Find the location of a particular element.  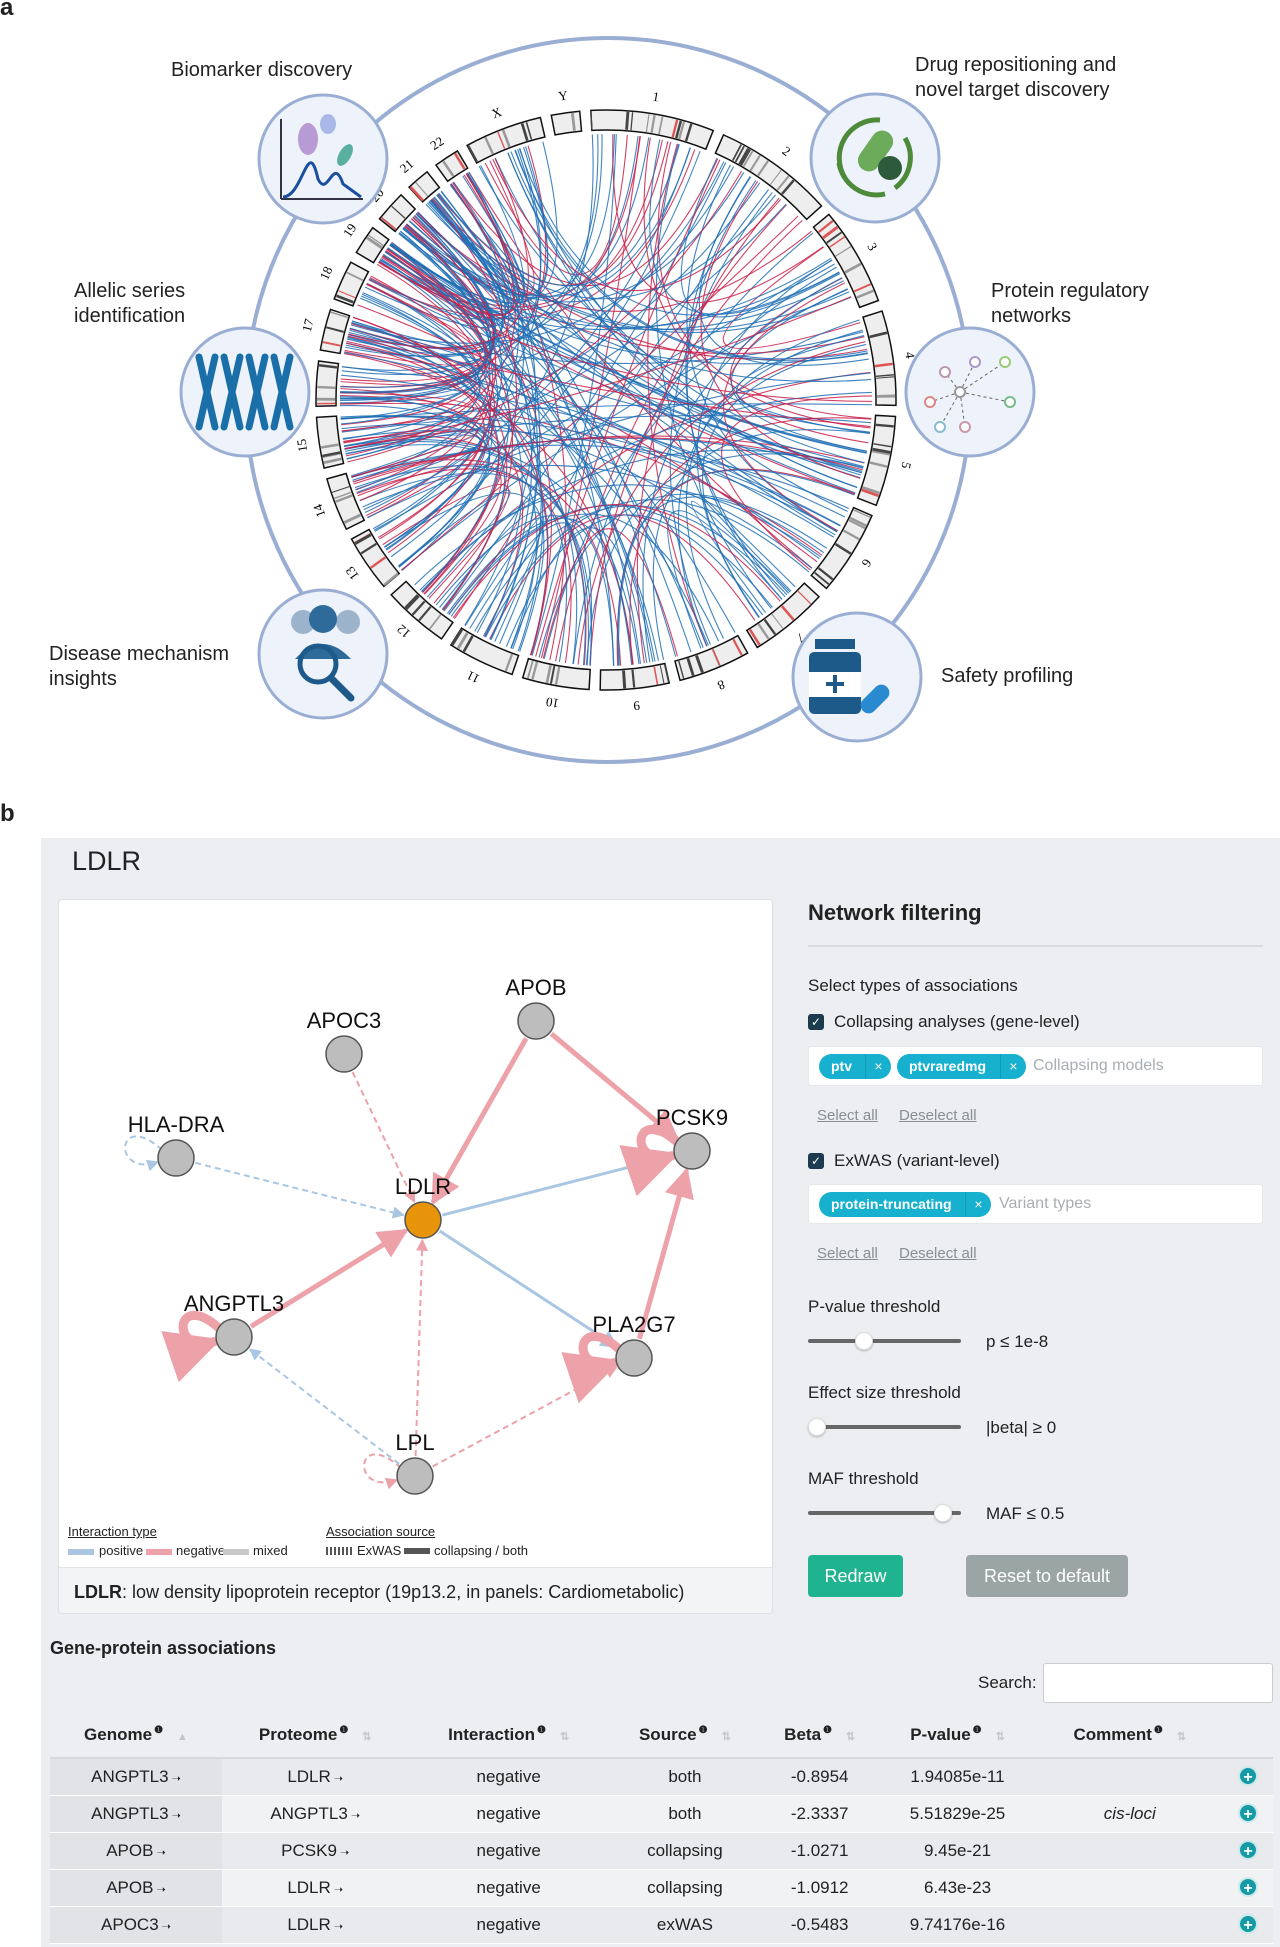

maf-slider is located at coordinates (884, 1513).